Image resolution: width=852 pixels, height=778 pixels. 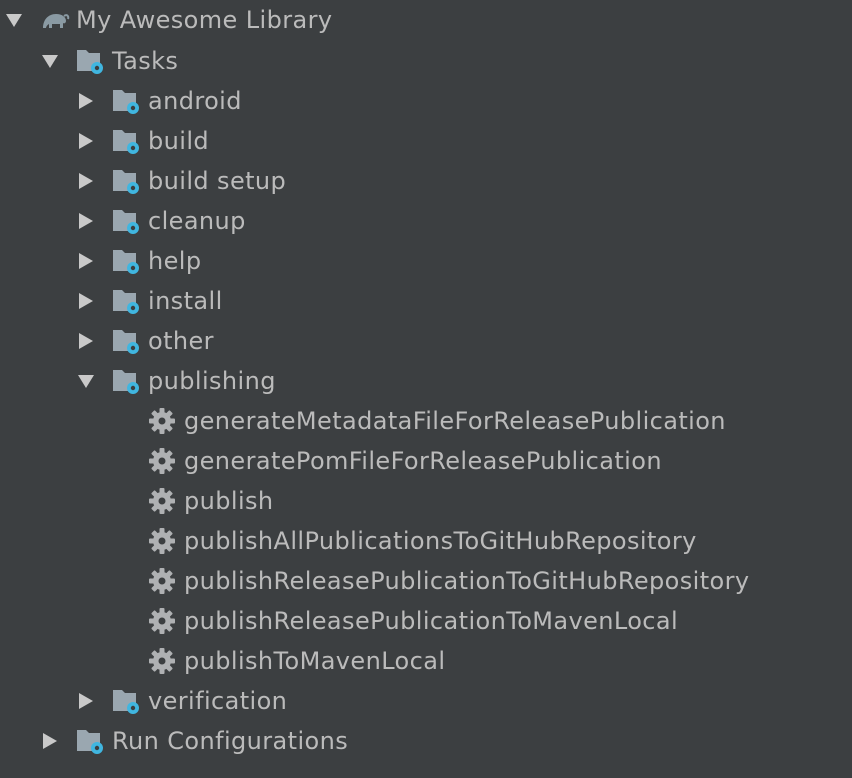 What do you see at coordinates (426, 261) in the screenshot?
I see `tree-node-group-help: help` at bounding box center [426, 261].